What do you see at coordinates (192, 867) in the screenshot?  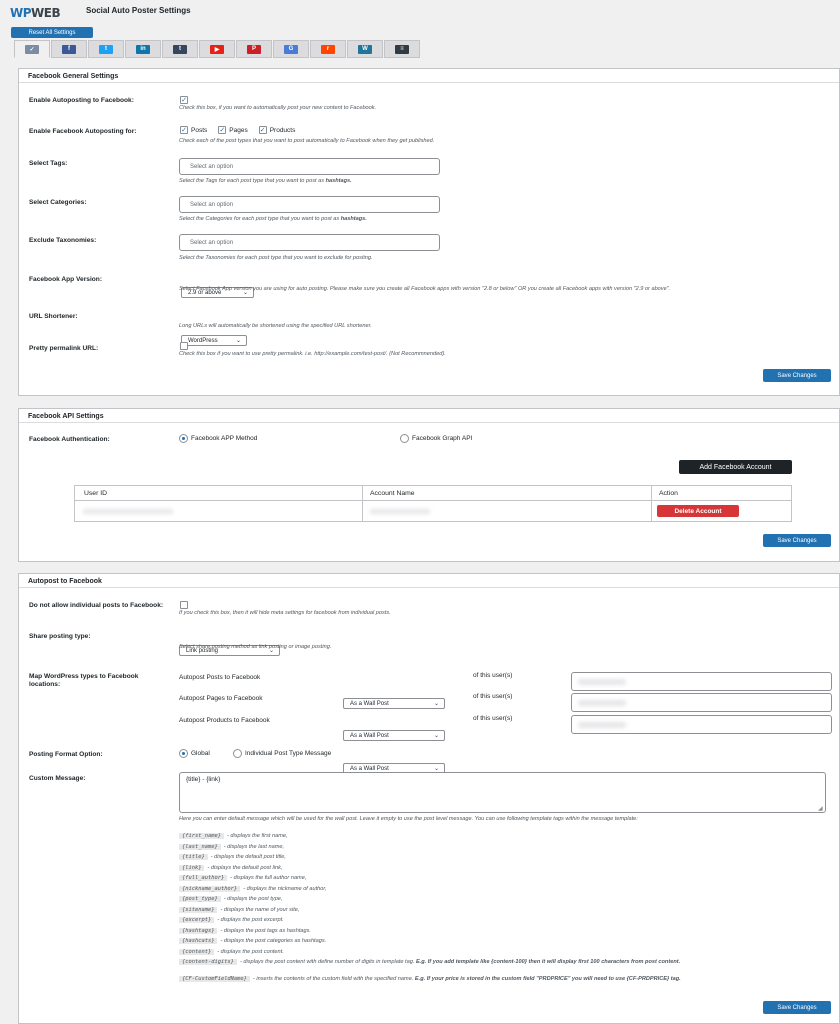 I see `template-tag: {link}` at bounding box center [192, 867].